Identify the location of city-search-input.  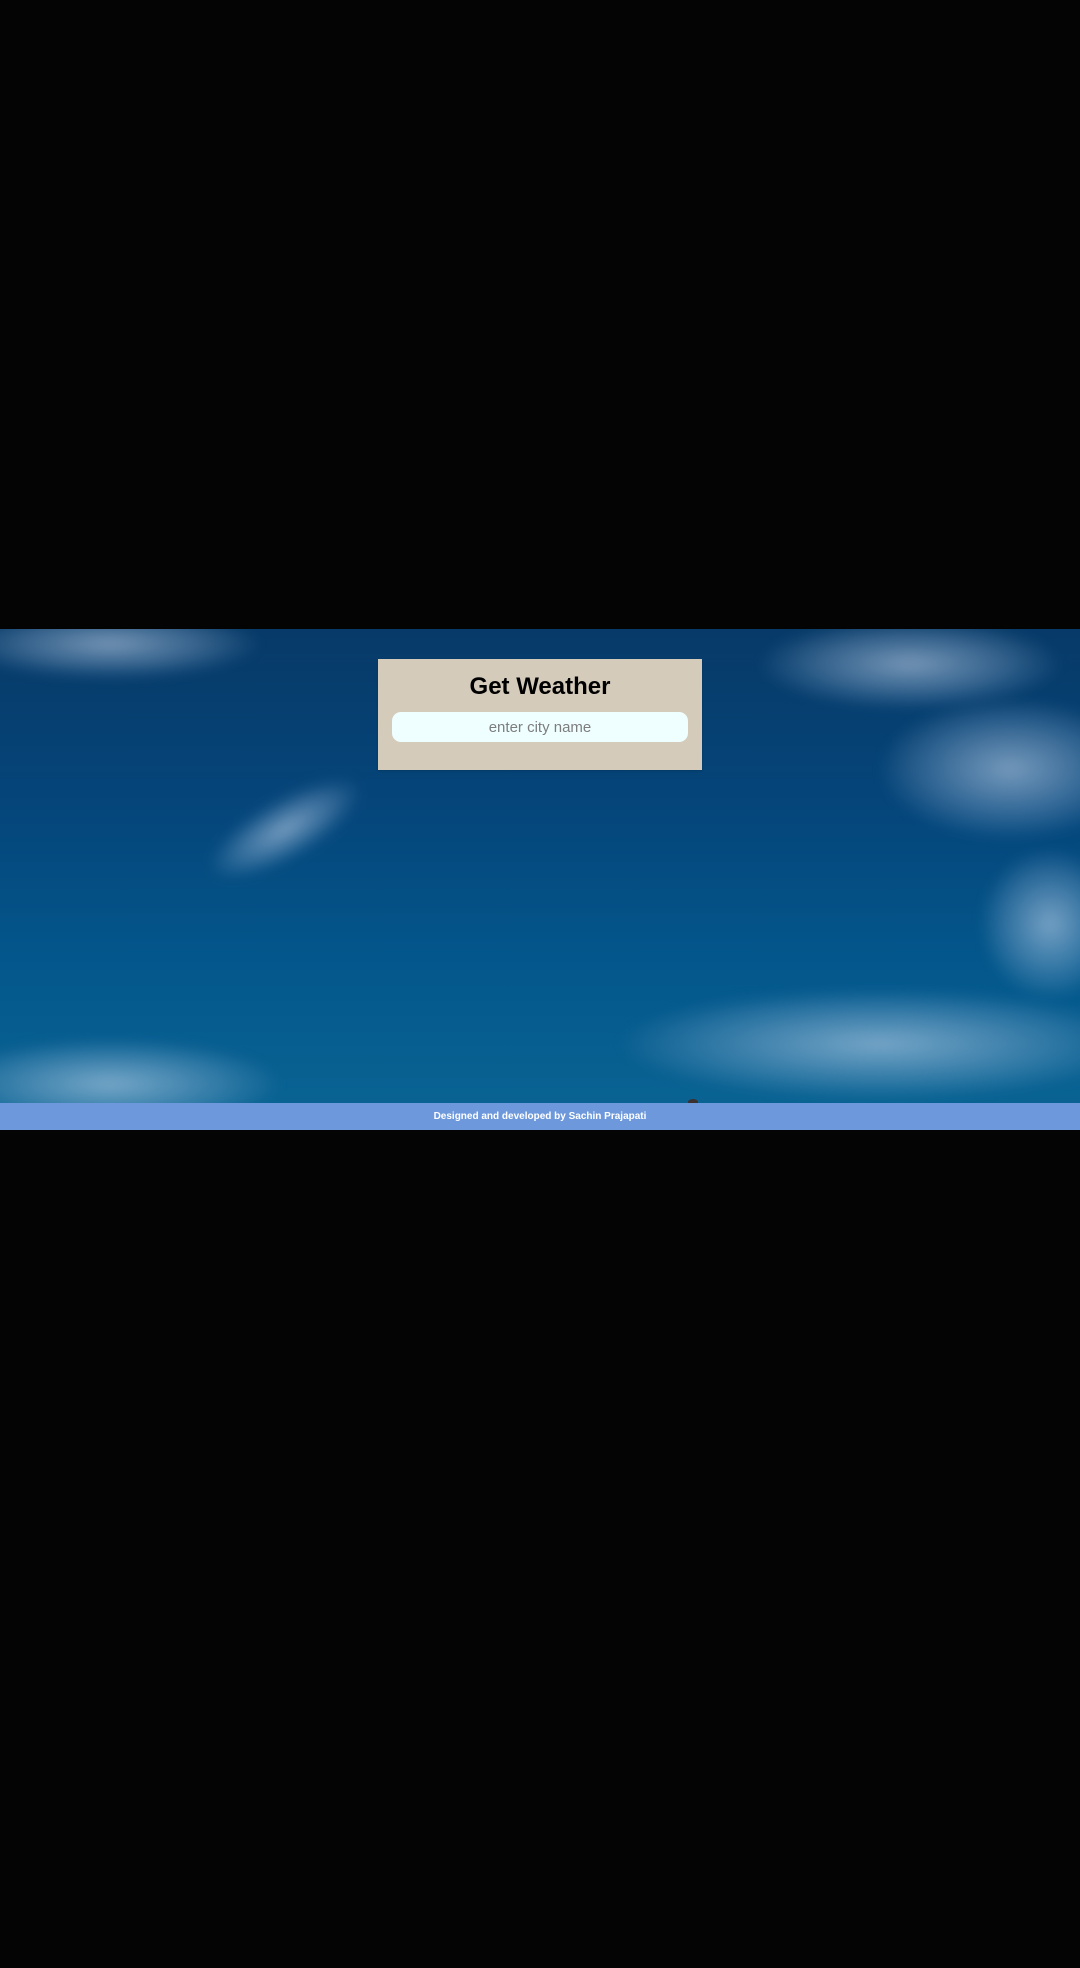
(540, 727).